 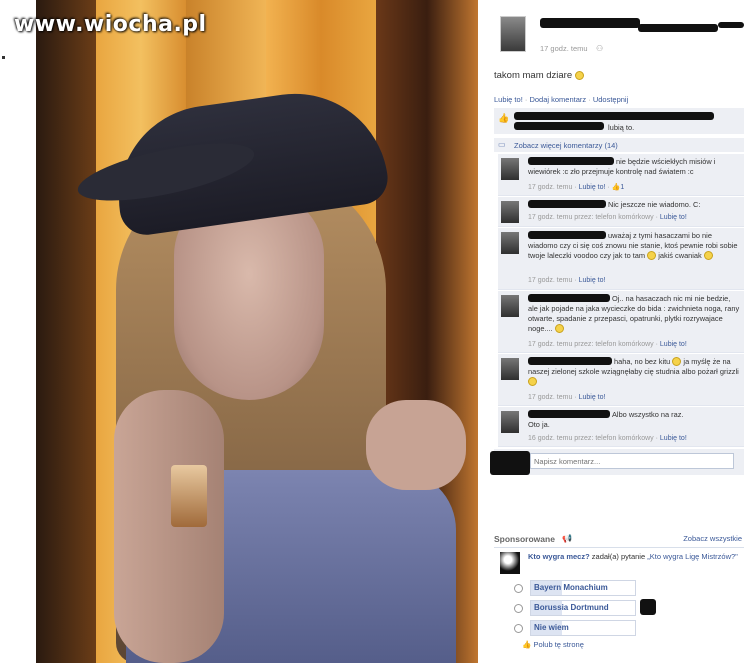 I want to click on question-link: „Kto wygra Ligę Mistrzów?", so click(x=692, y=556).